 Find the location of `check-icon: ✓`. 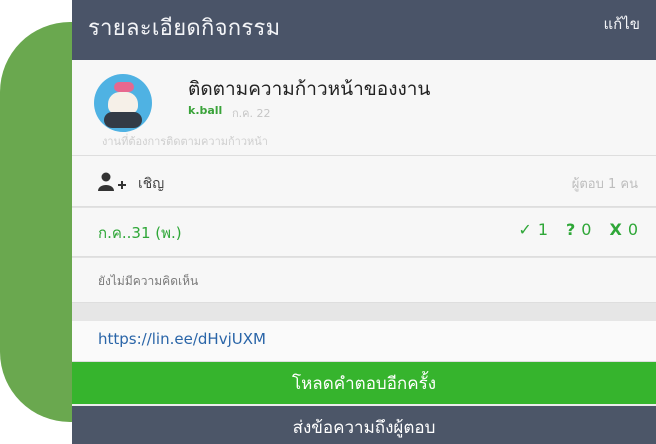

check-icon: ✓ is located at coordinates (525, 229).